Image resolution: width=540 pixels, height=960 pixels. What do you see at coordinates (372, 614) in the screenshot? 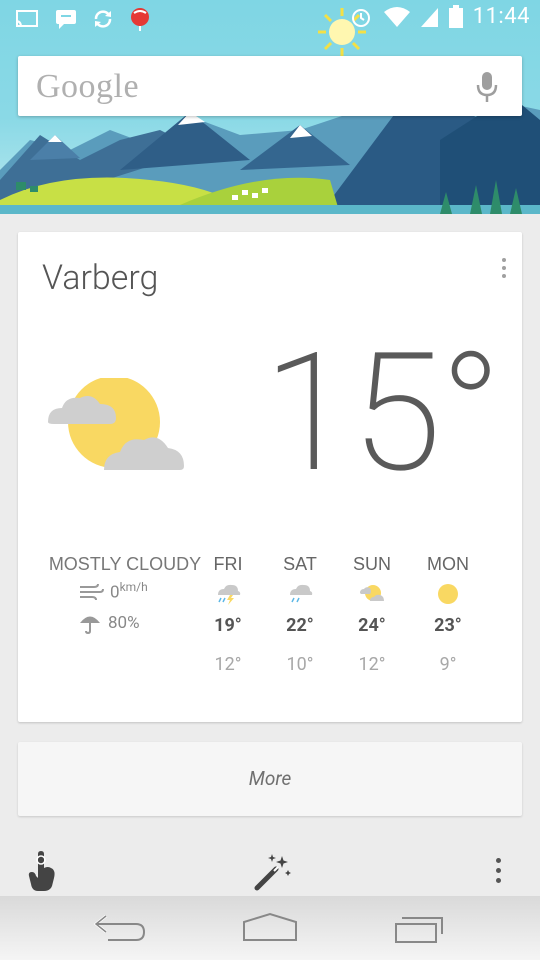
I see `forecast-day: SUN 24° 12°` at bounding box center [372, 614].